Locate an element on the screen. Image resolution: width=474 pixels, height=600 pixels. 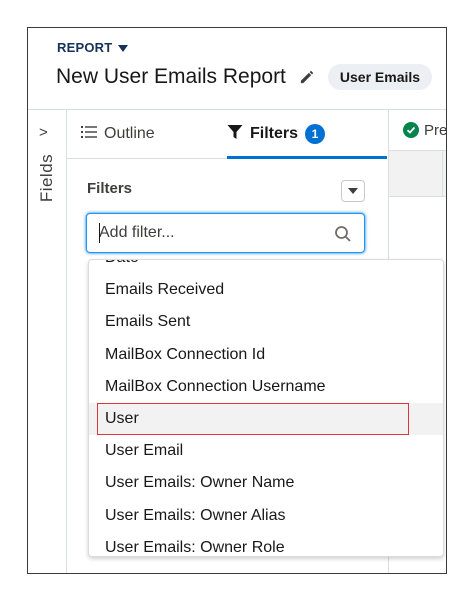
filter-option: Date is located at coordinates (266, 267).